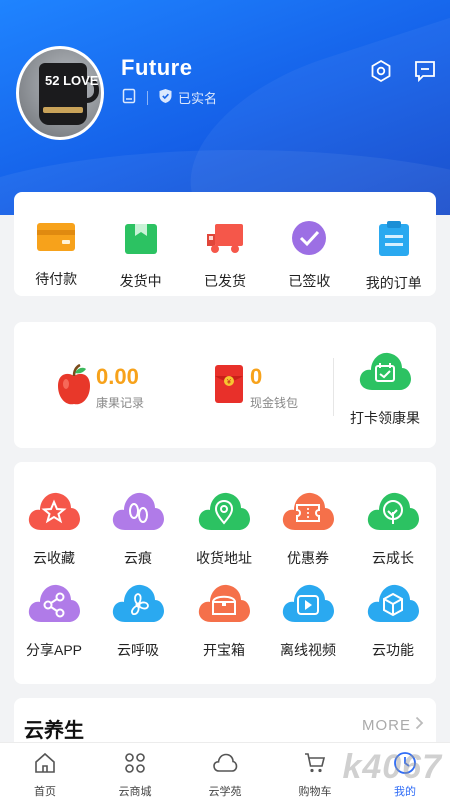 The image size is (450, 800). I want to click on profile-meta-row: 已实名, so click(169, 97).